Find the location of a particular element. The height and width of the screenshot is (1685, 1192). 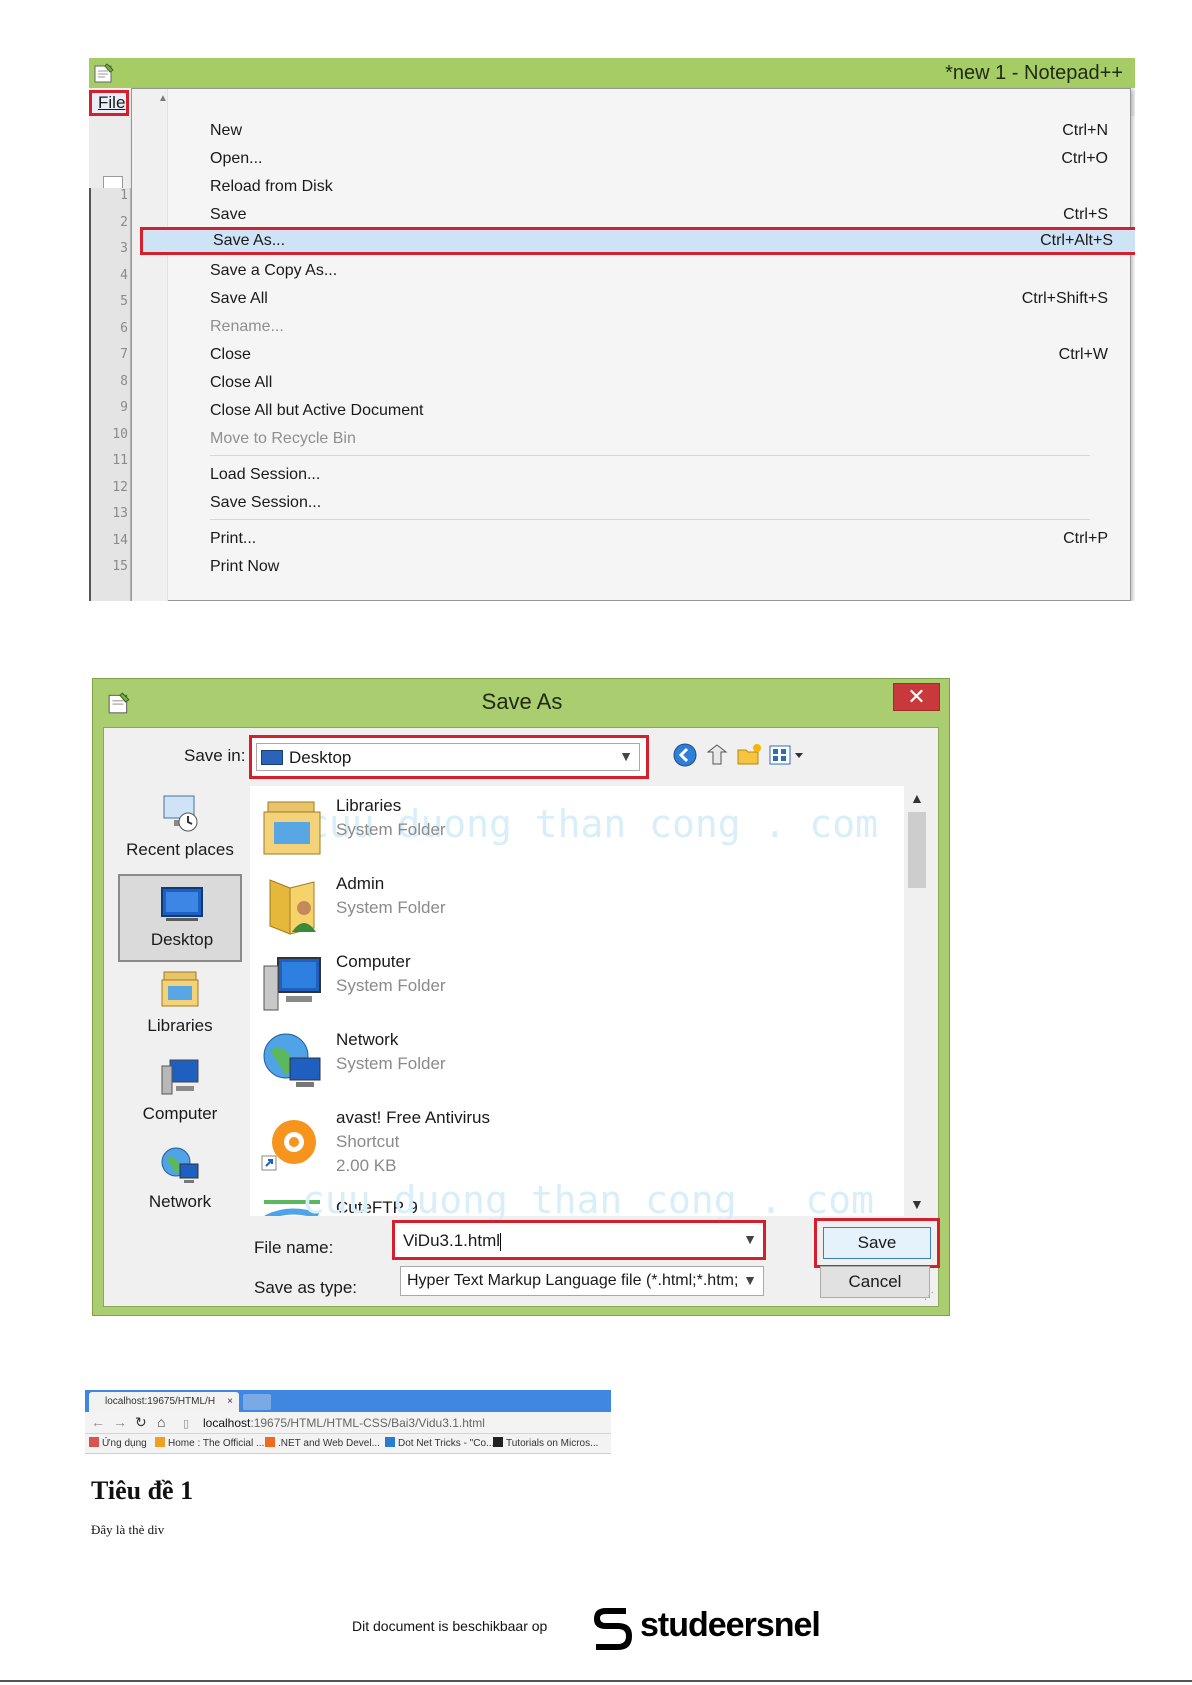

tab-close-icon: × is located at coordinates (230, 1402).